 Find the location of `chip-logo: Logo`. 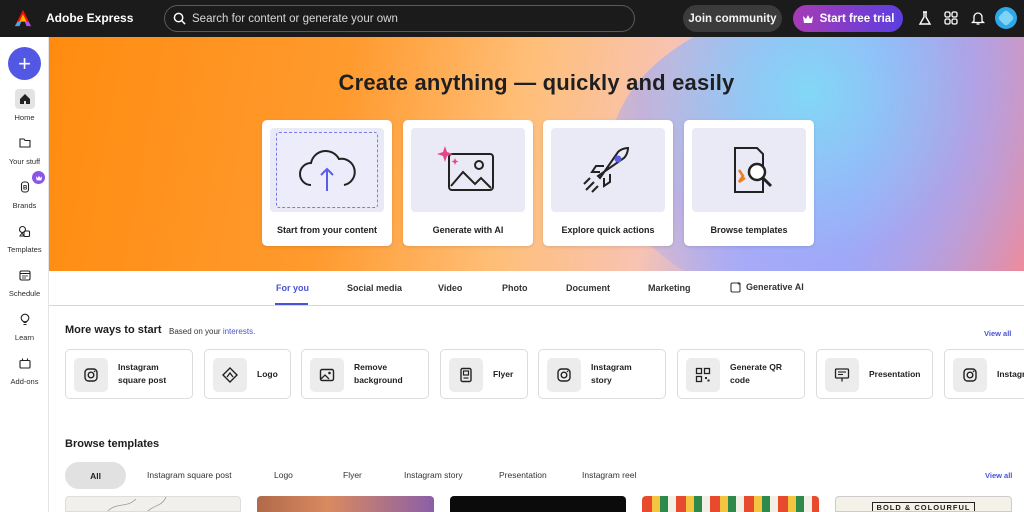

chip-logo: Logo is located at coordinates (283, 475).